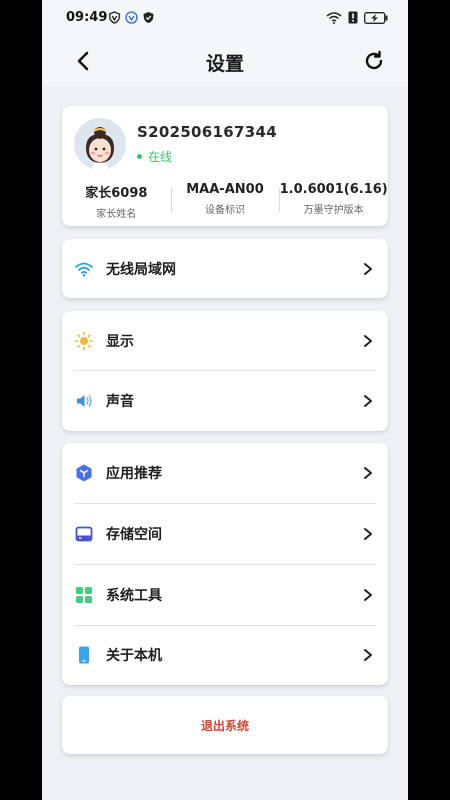 This screenshot has height=800, width=450. I want to click on battery-charging-icon, so click(376, 17).